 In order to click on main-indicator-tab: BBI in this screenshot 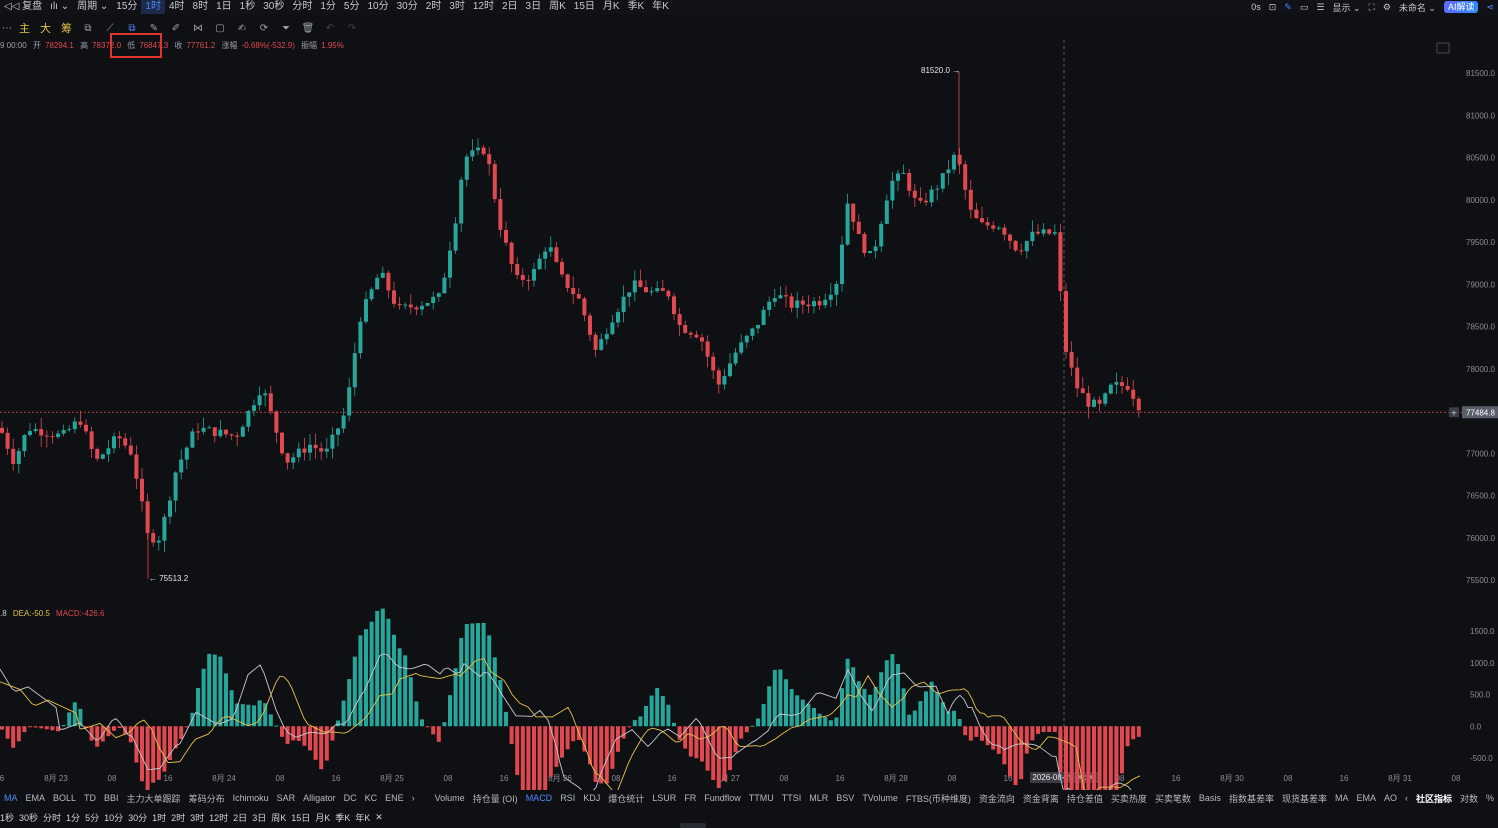, I will do `click(111, 798)`.